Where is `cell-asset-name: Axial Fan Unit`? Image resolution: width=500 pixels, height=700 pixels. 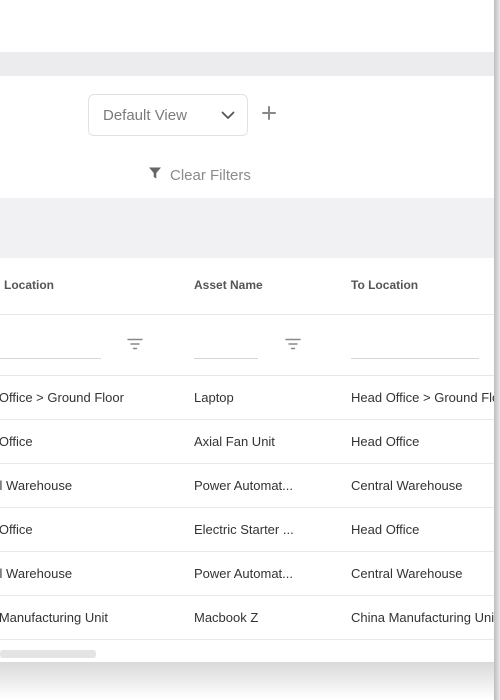
cell-asset-name: Axial Fan Unit is located at coordinates (234, 441).